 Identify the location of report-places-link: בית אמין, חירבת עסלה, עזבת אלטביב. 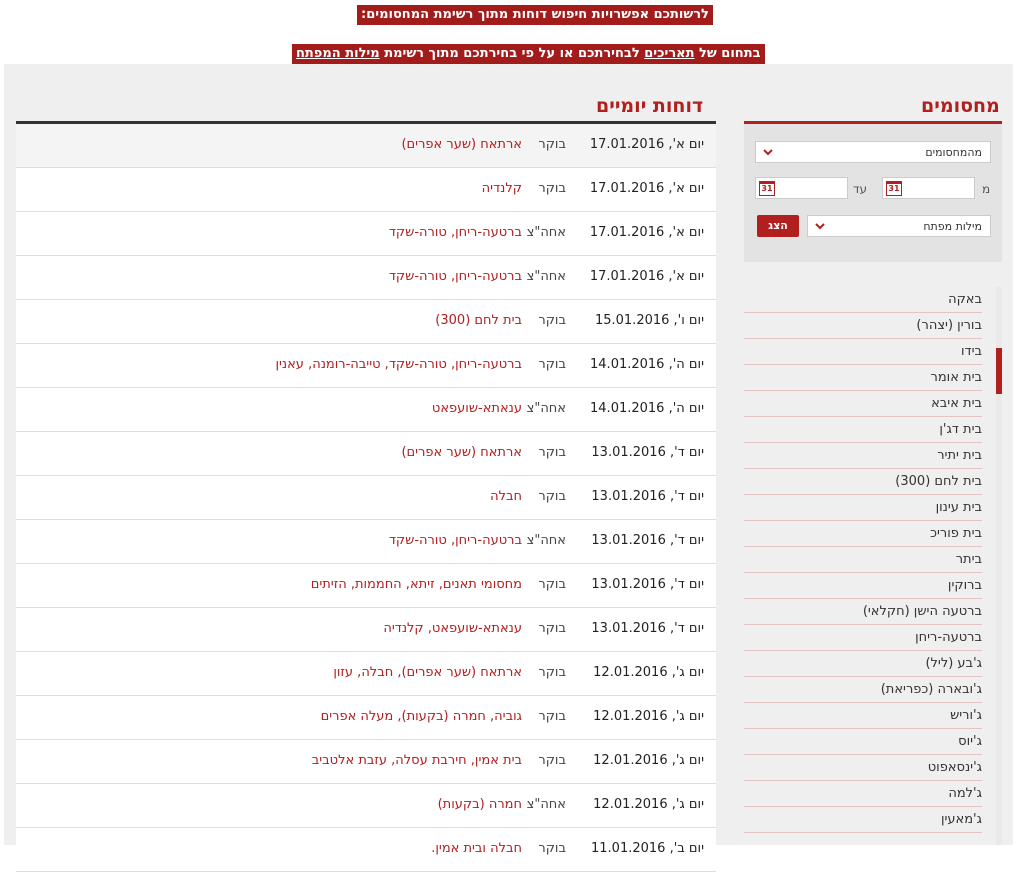
(417, 760).